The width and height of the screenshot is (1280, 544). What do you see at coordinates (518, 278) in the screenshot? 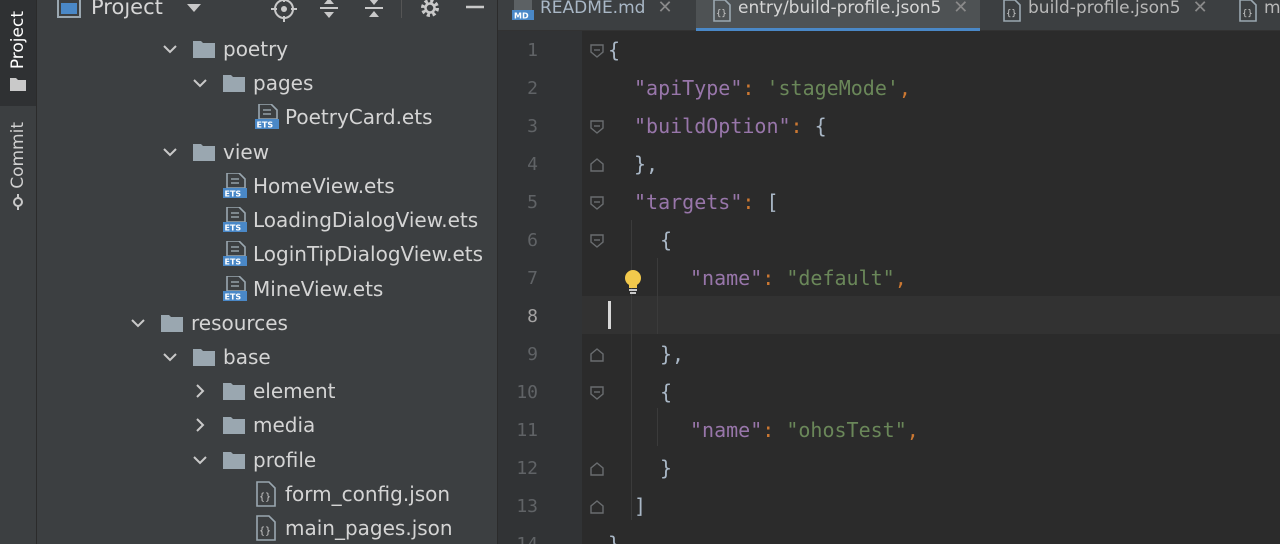
I see `line-number: 7` at bounding box center [518, 278].